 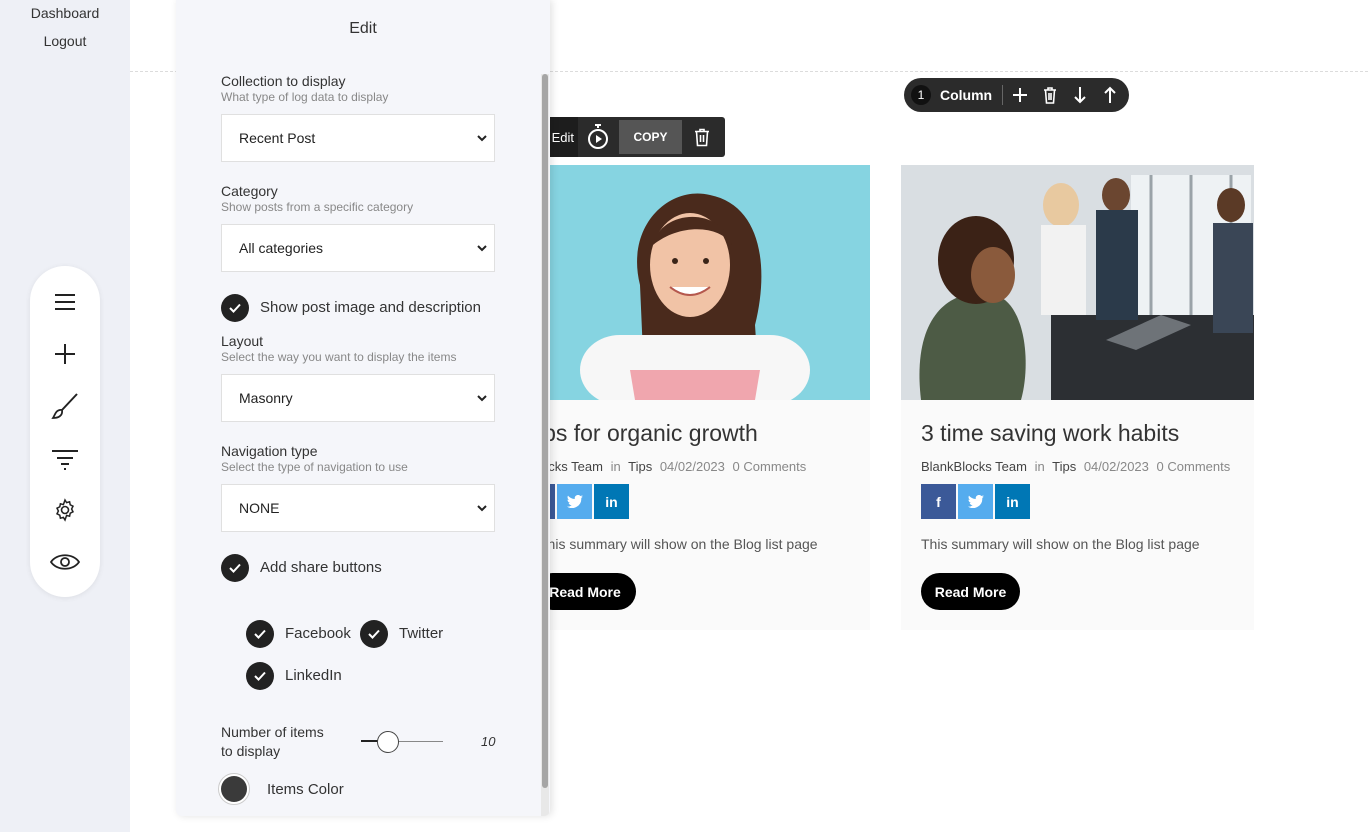 I want to click on read-more-button: Read More, so click(x=970, y=591).